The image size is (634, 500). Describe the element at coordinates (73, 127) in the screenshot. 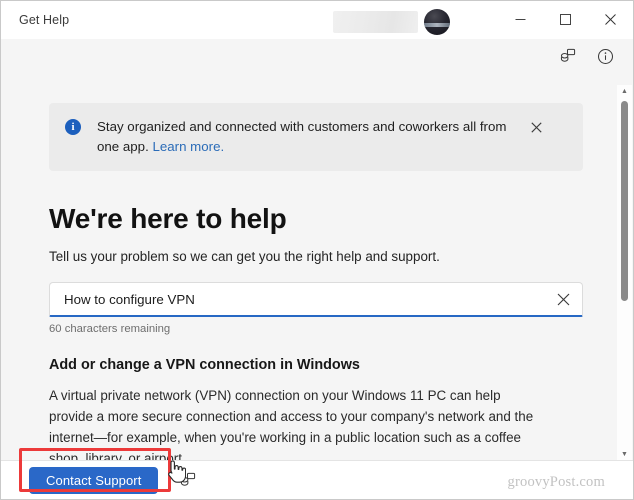

I see `banner-info-icon: i` at that location.